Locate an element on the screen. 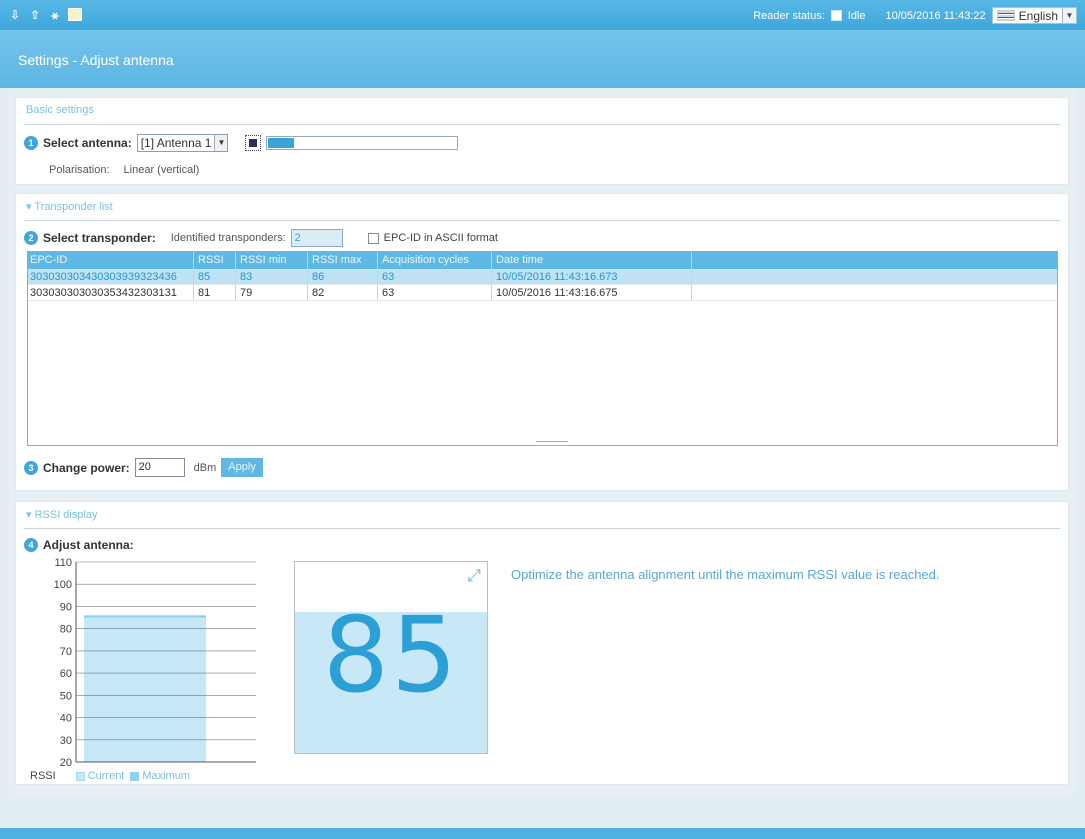 The image size is (1085, 839). language-select: English ▼ is located at coordinates (1034, 15).